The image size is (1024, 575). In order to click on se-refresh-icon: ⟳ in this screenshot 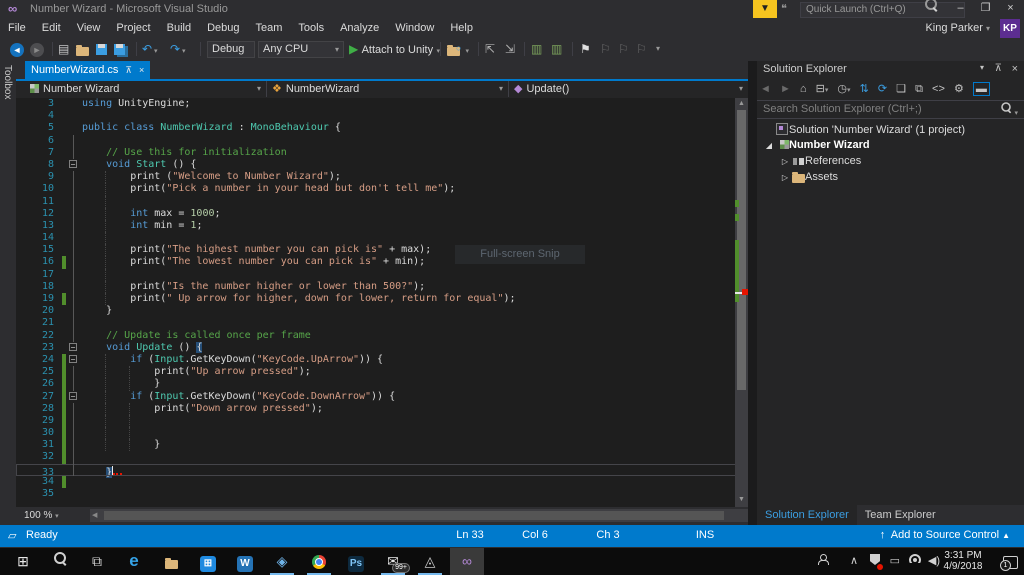, I will do `click(882, 88)`.